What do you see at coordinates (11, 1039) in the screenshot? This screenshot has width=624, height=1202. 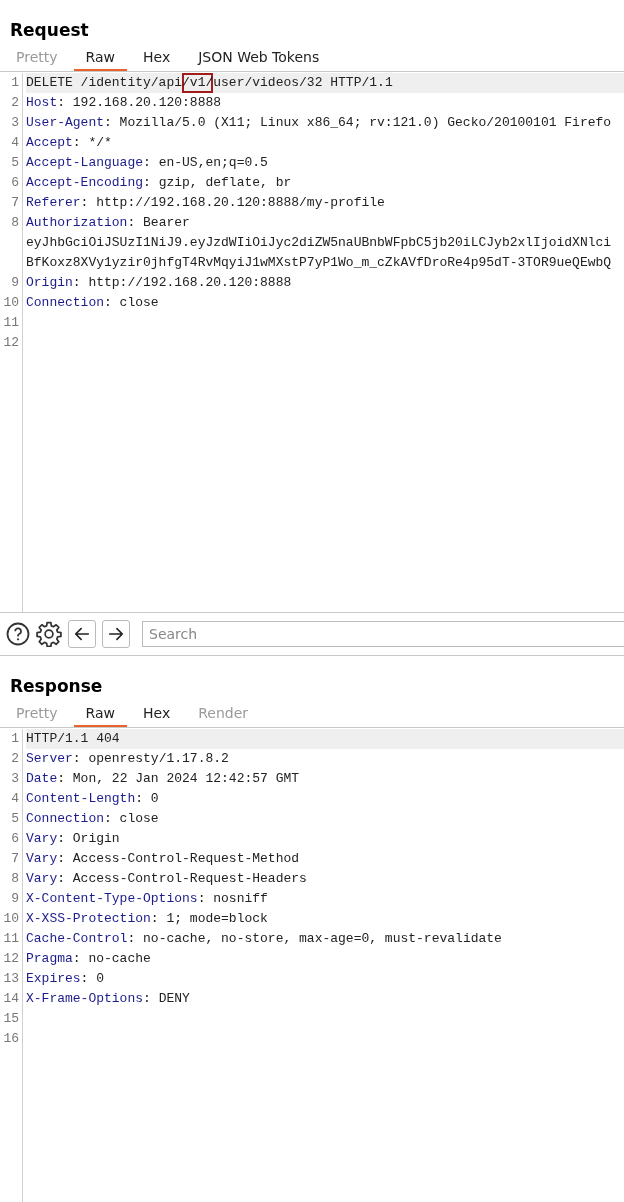 I see `line-number: 16` at bounding box center [11, 1039].